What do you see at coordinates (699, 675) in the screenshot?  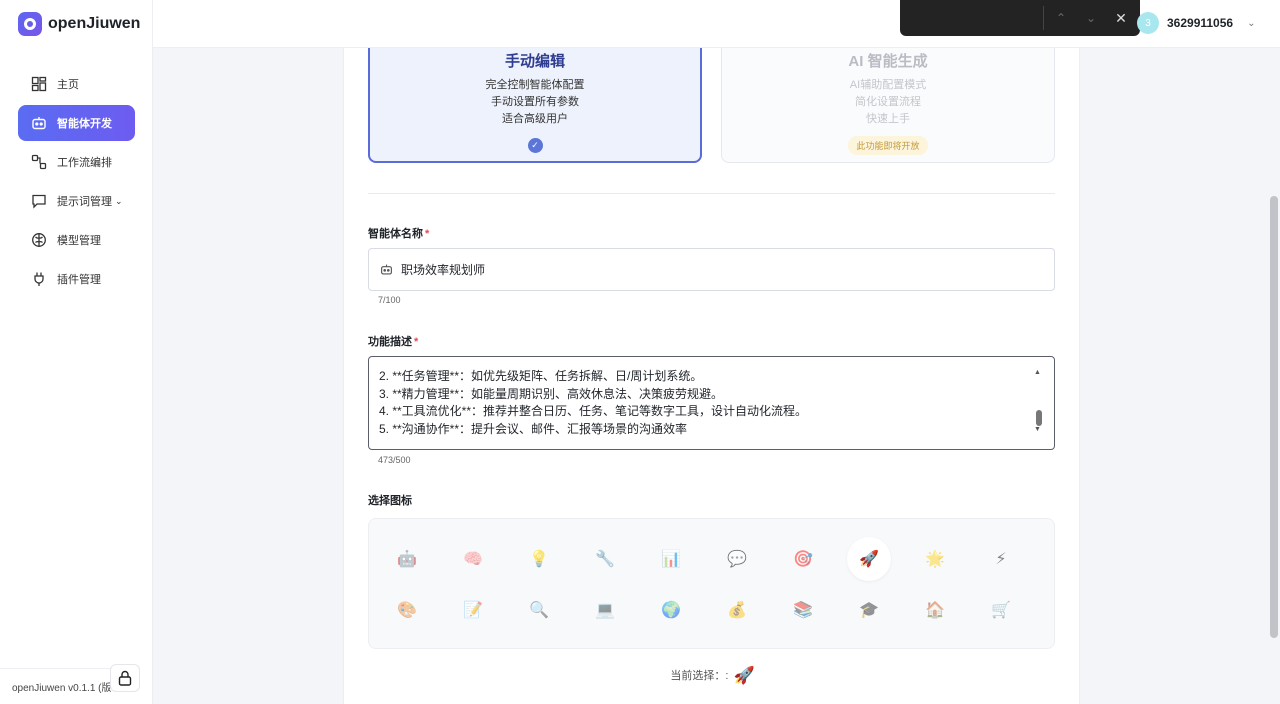 I see `current-selection-label: 当前选择：:` at bounding box center [699, 675].